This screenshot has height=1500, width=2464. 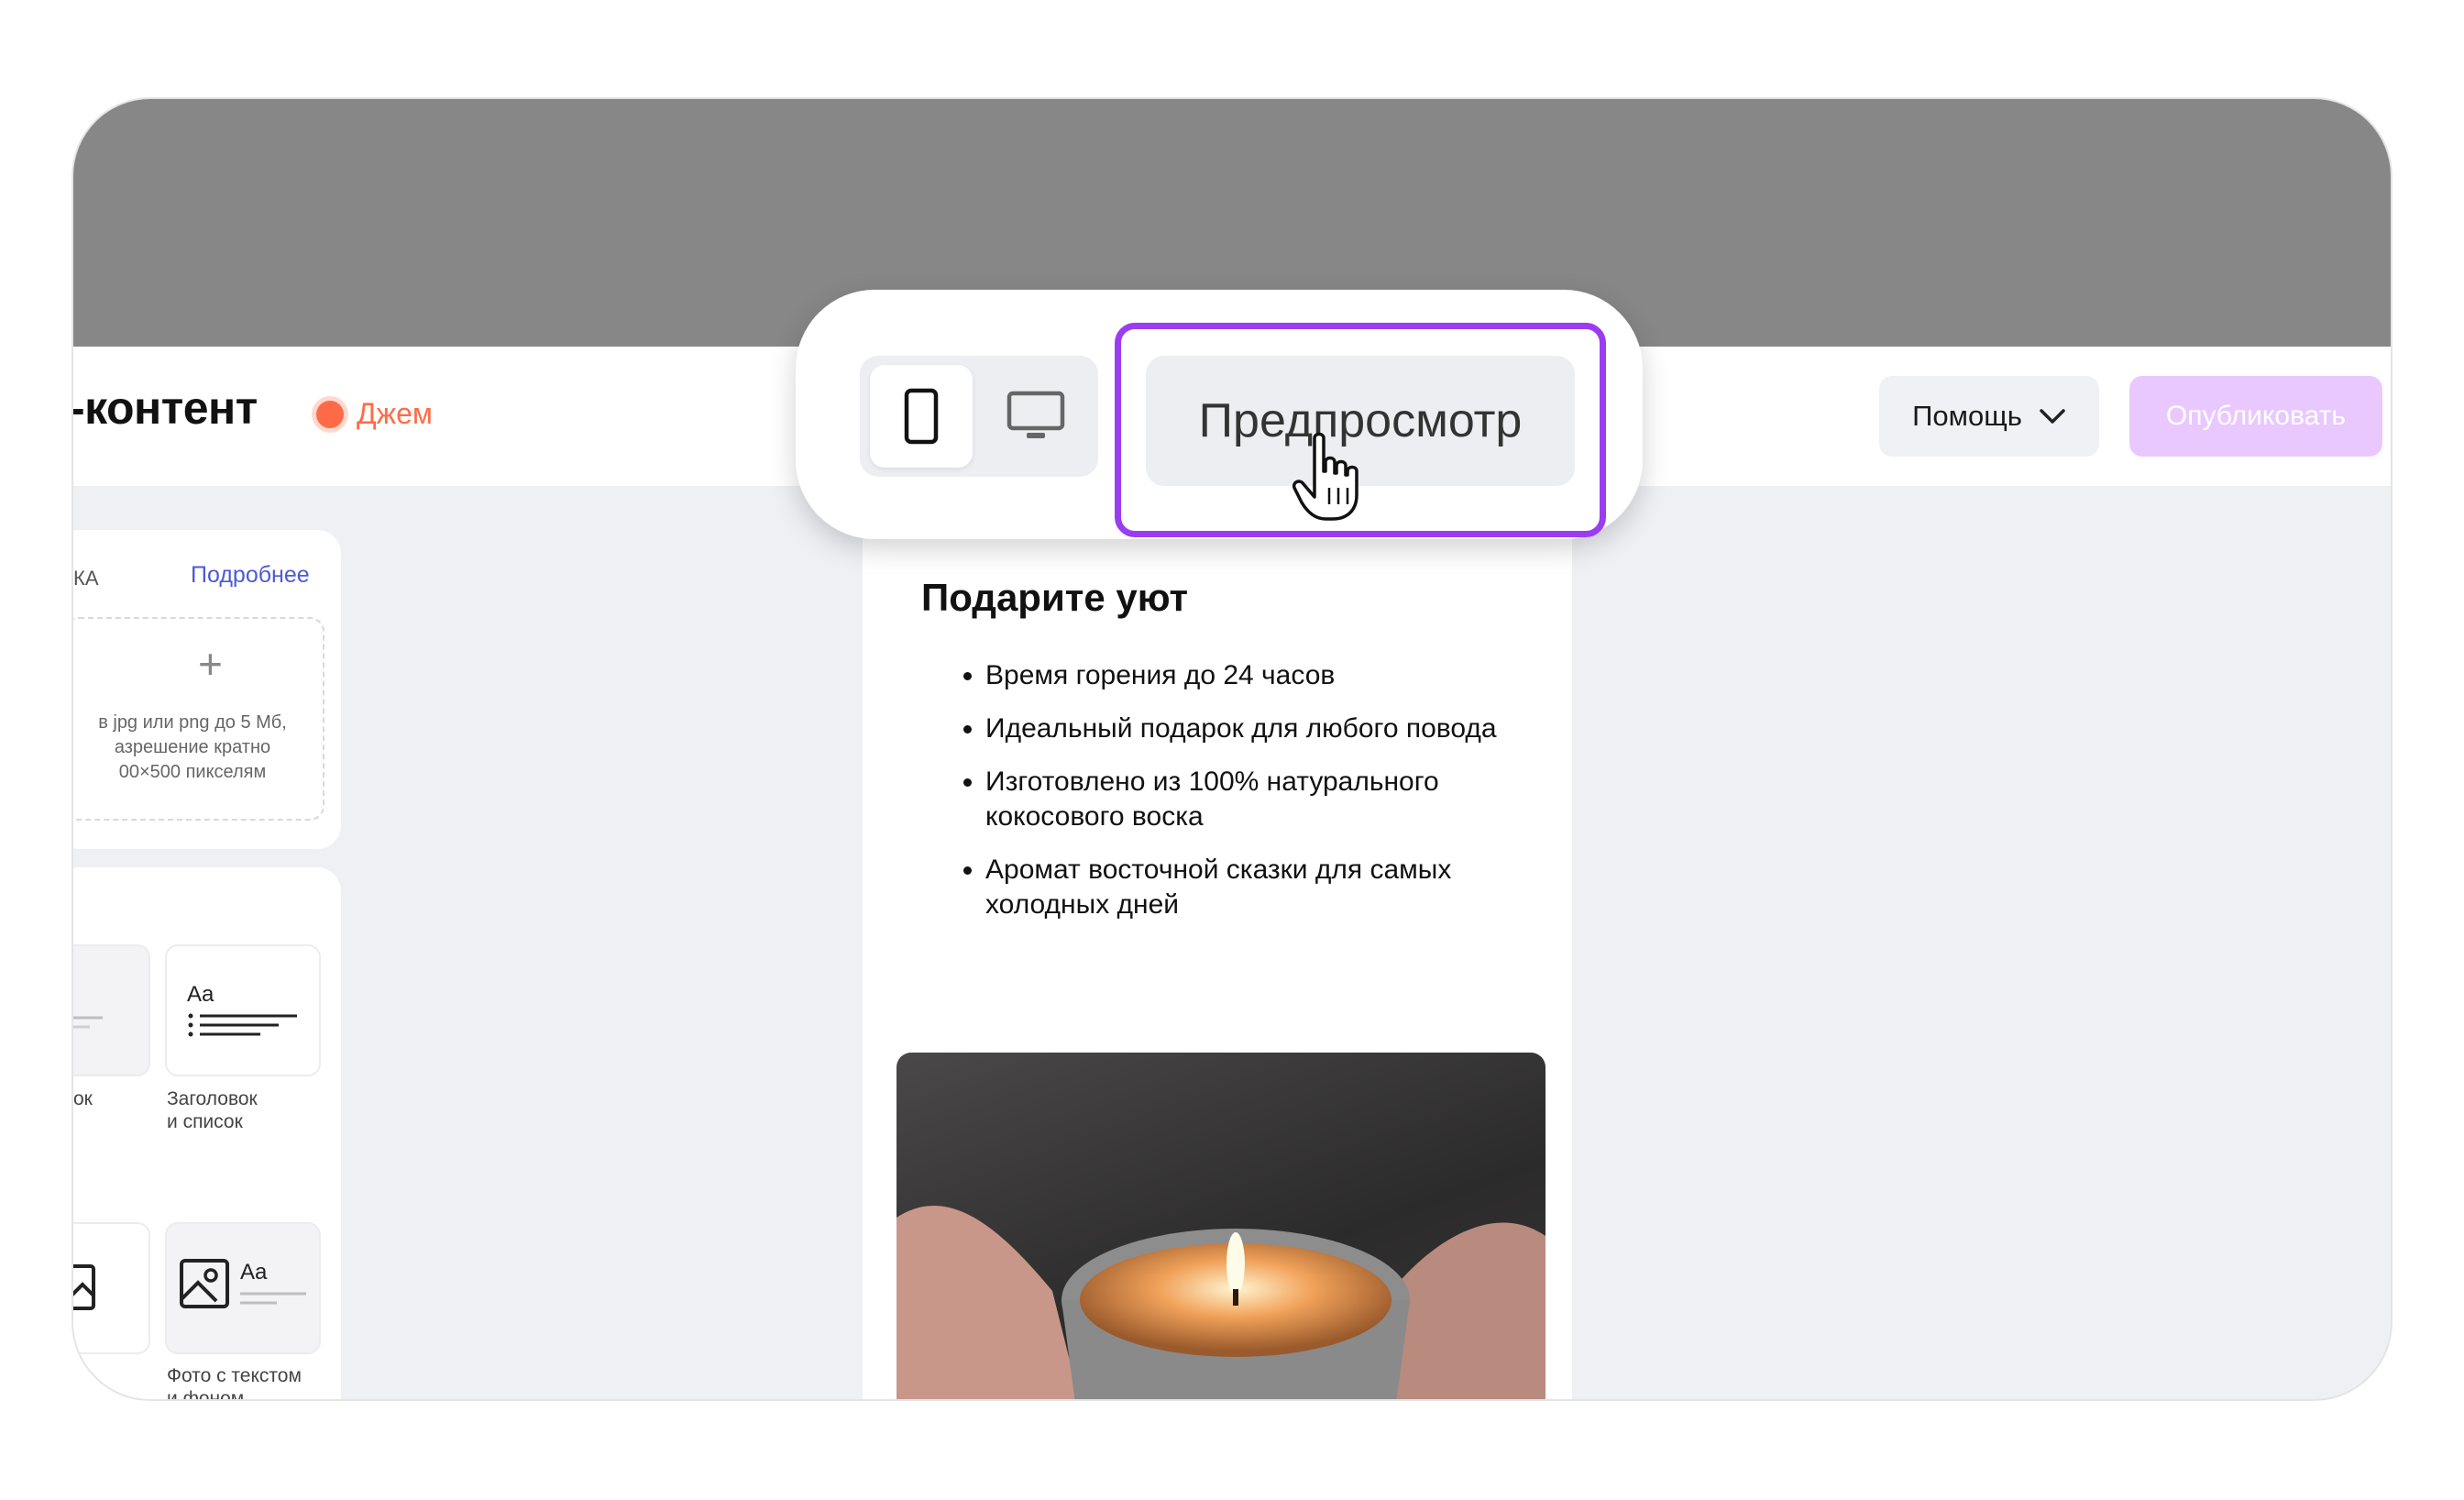 What do you see at coordinates (210, 664) in the screenshot?
I see `plus-icon: +` at bounding box center [210, 664].